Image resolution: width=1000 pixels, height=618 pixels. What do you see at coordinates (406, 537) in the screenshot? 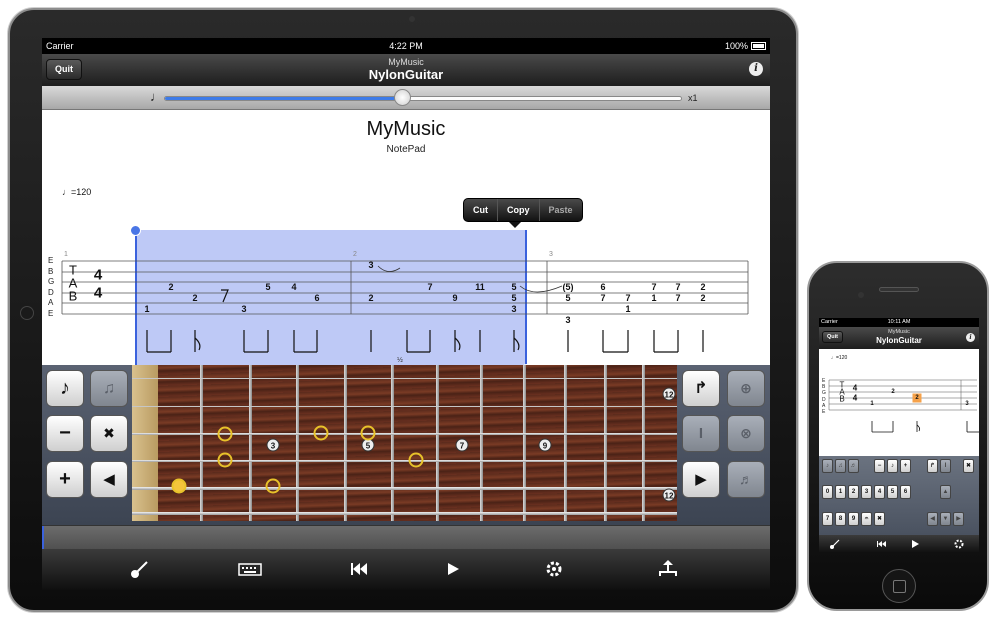
I see `playback-progress` at bounding box center [406, 537].